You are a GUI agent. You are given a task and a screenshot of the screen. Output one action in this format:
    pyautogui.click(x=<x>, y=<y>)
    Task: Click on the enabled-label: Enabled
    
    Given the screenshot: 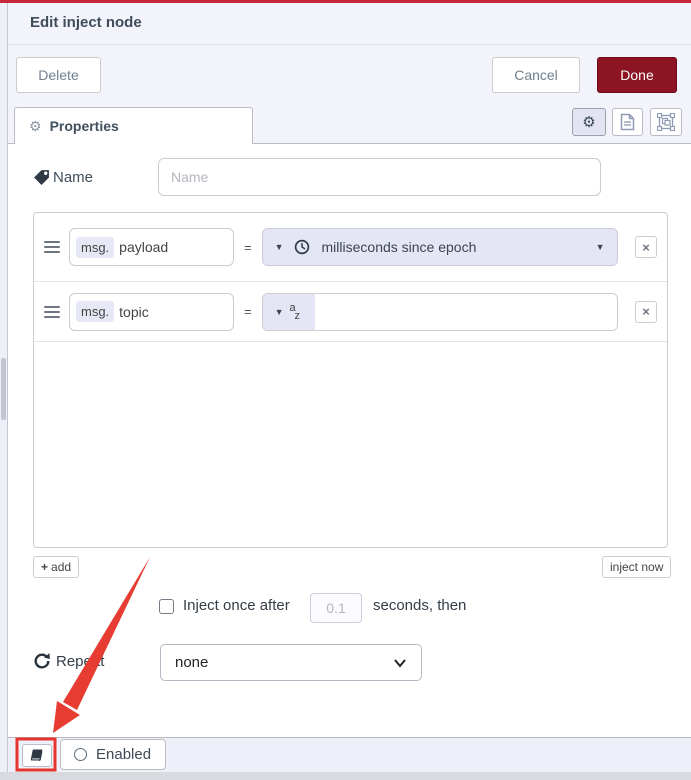 What is the action you would take?
    pyautogui.click(x=124, y=754)
    